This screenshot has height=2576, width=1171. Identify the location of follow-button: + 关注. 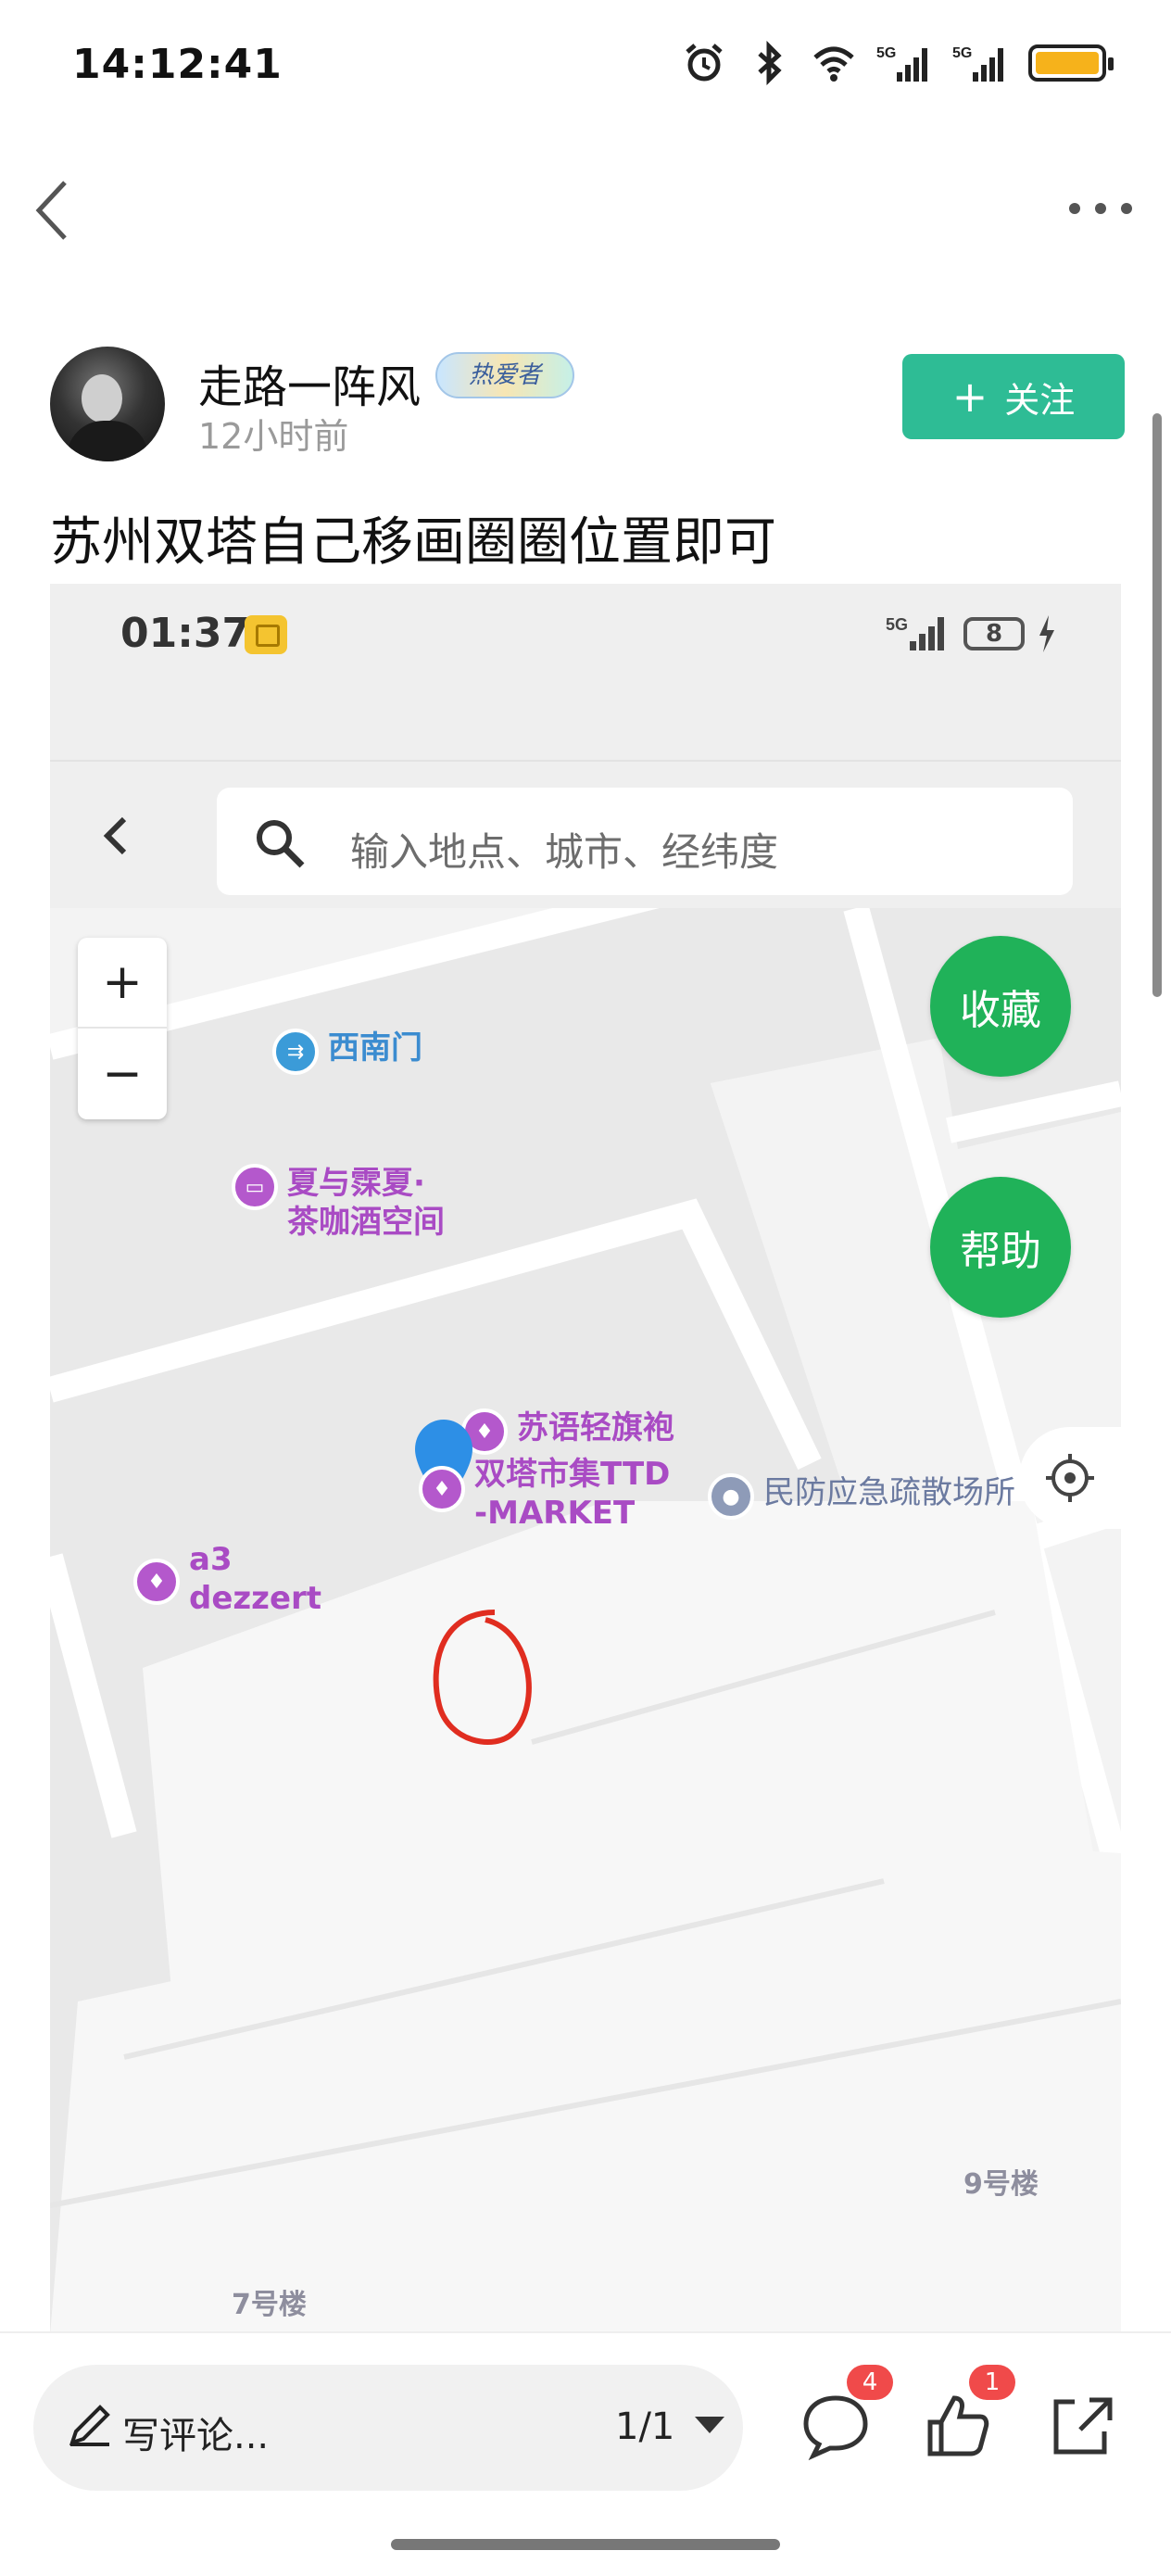
(1014, 396).